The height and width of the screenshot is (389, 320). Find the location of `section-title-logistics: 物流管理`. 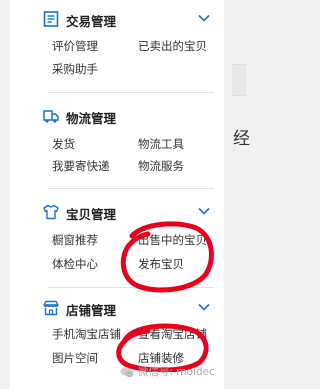

section-title-logistics: 物流管理 is located at coordinates (91, 117).